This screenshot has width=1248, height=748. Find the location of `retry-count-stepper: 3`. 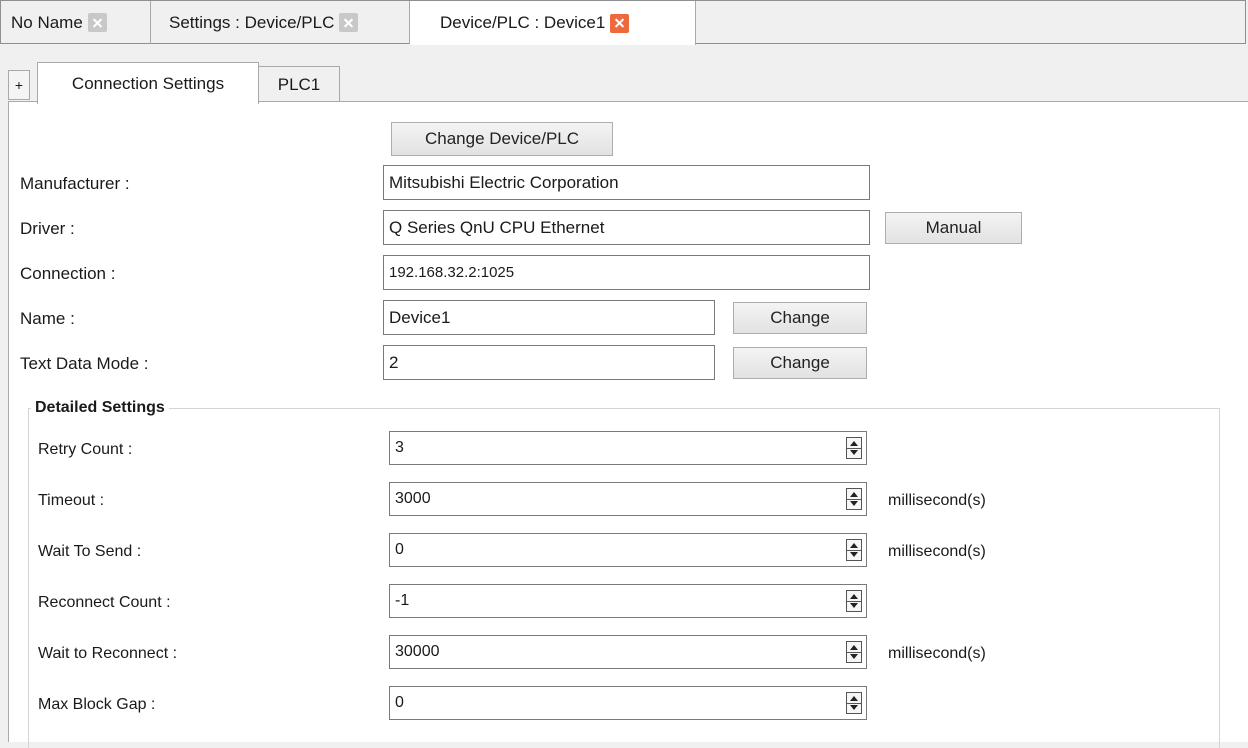

retry-count-stepper: 3 is located at coordinates (628, 448).